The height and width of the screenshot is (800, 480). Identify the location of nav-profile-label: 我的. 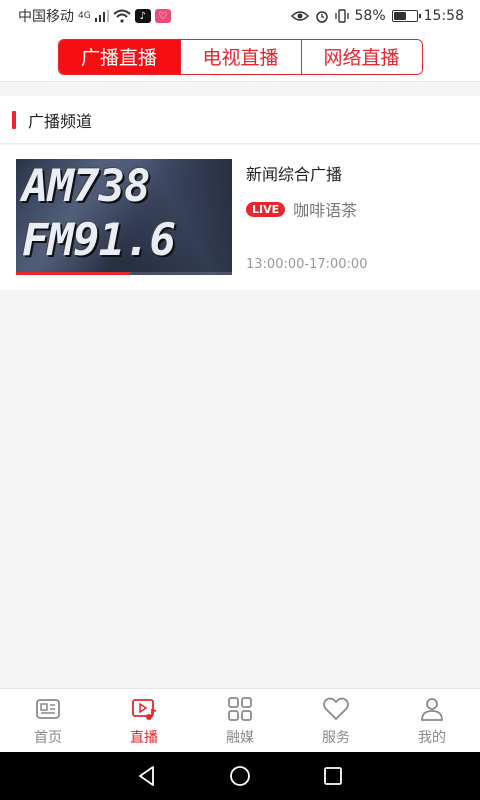
(432, 737).